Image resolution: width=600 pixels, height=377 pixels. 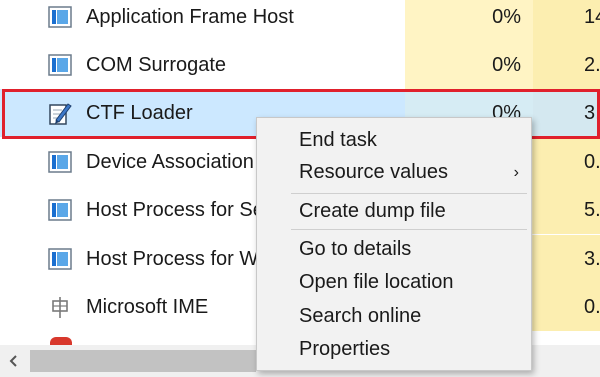 I want to click on scroll-left-arrow, so click(x=14, y=361).